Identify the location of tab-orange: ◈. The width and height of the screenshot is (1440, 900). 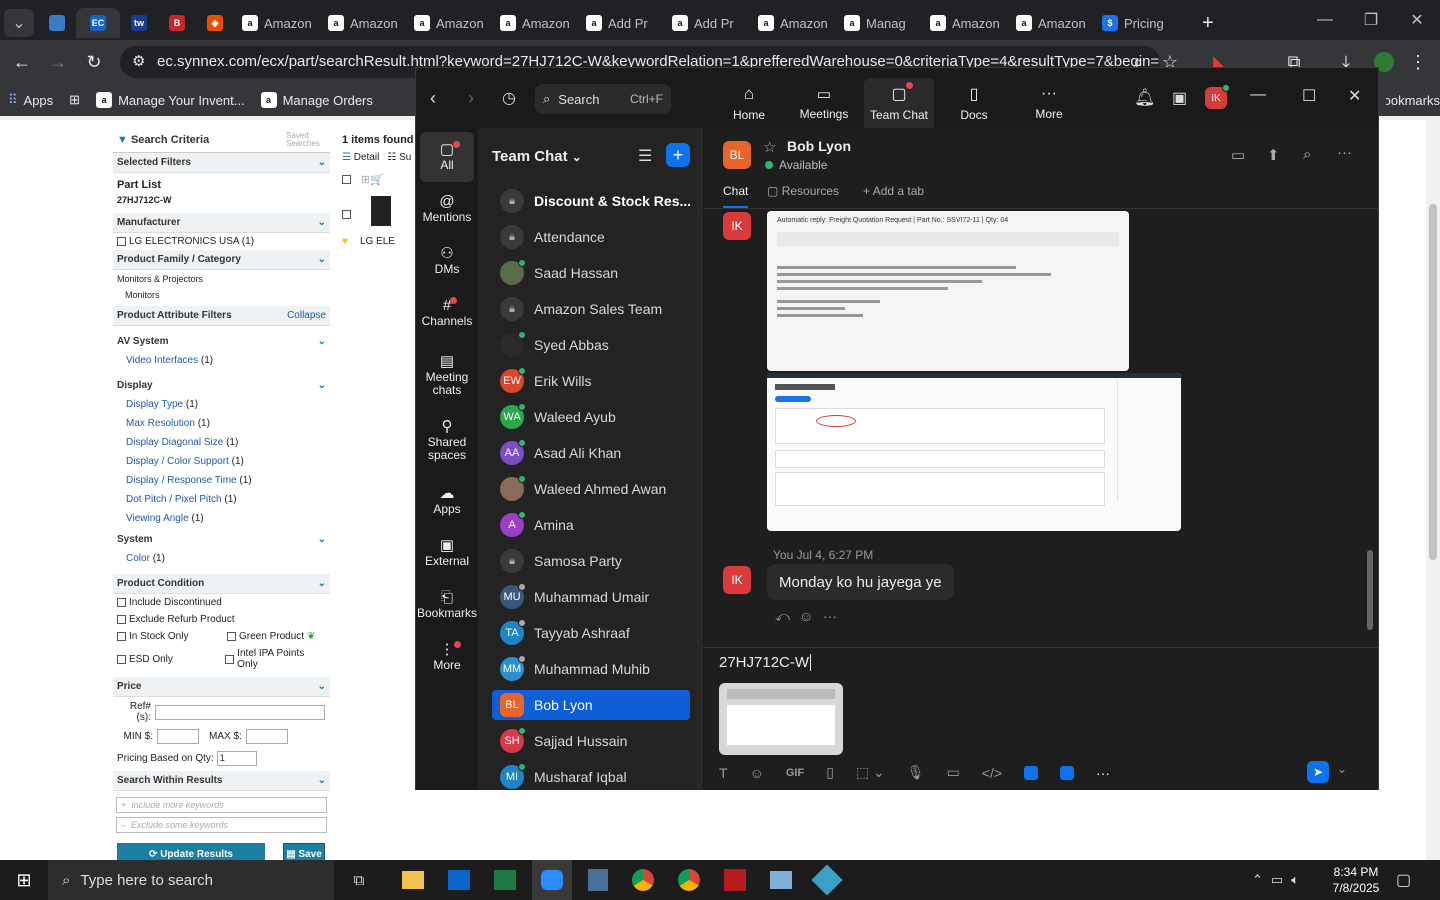
(215, 23).